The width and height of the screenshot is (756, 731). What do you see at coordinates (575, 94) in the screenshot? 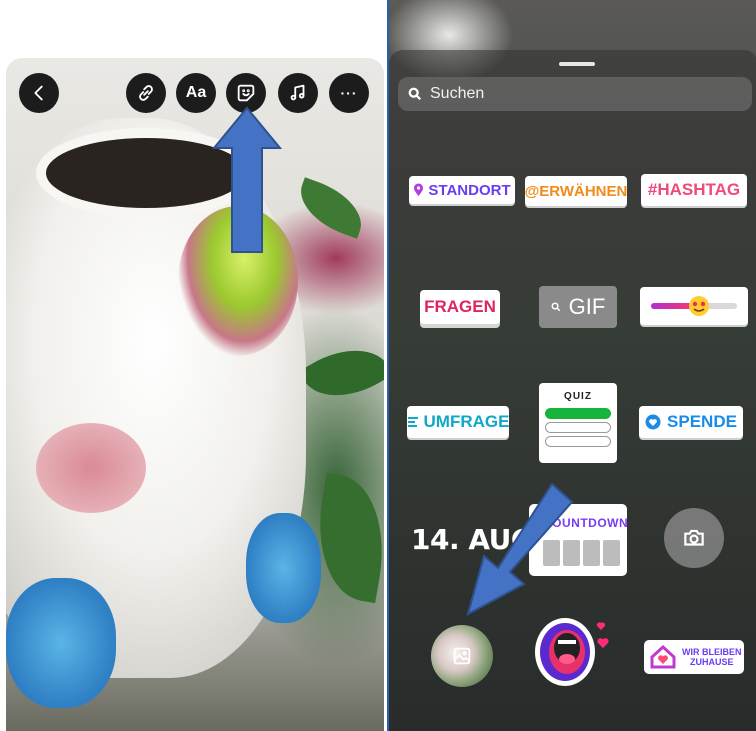
I see `sticker-search-input: Suchen` at bounding box center [575, 94].